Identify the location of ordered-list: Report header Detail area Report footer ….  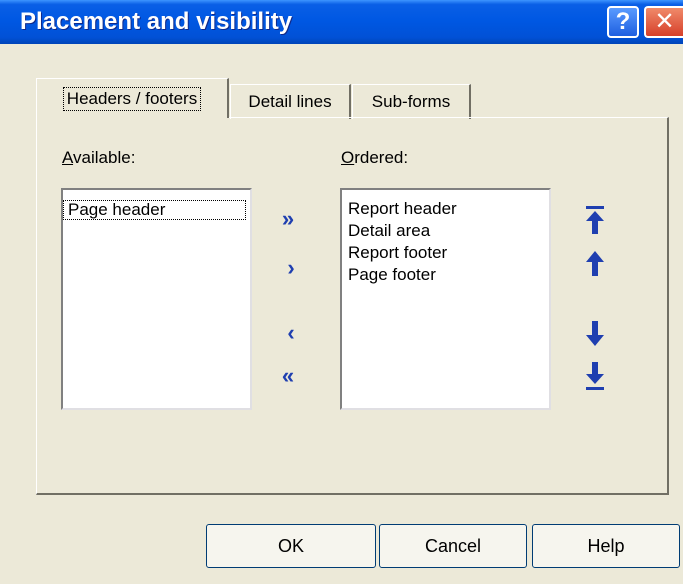
(445, 299).